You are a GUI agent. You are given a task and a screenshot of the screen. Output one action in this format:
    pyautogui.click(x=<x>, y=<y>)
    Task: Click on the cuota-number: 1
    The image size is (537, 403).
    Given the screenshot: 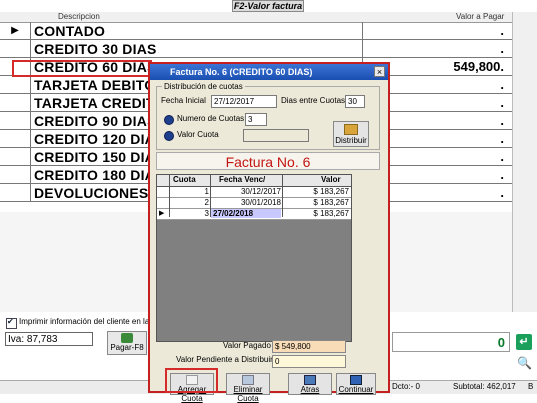 What is the action you would take?
    pyautogui.click(x=206, y=191)
    